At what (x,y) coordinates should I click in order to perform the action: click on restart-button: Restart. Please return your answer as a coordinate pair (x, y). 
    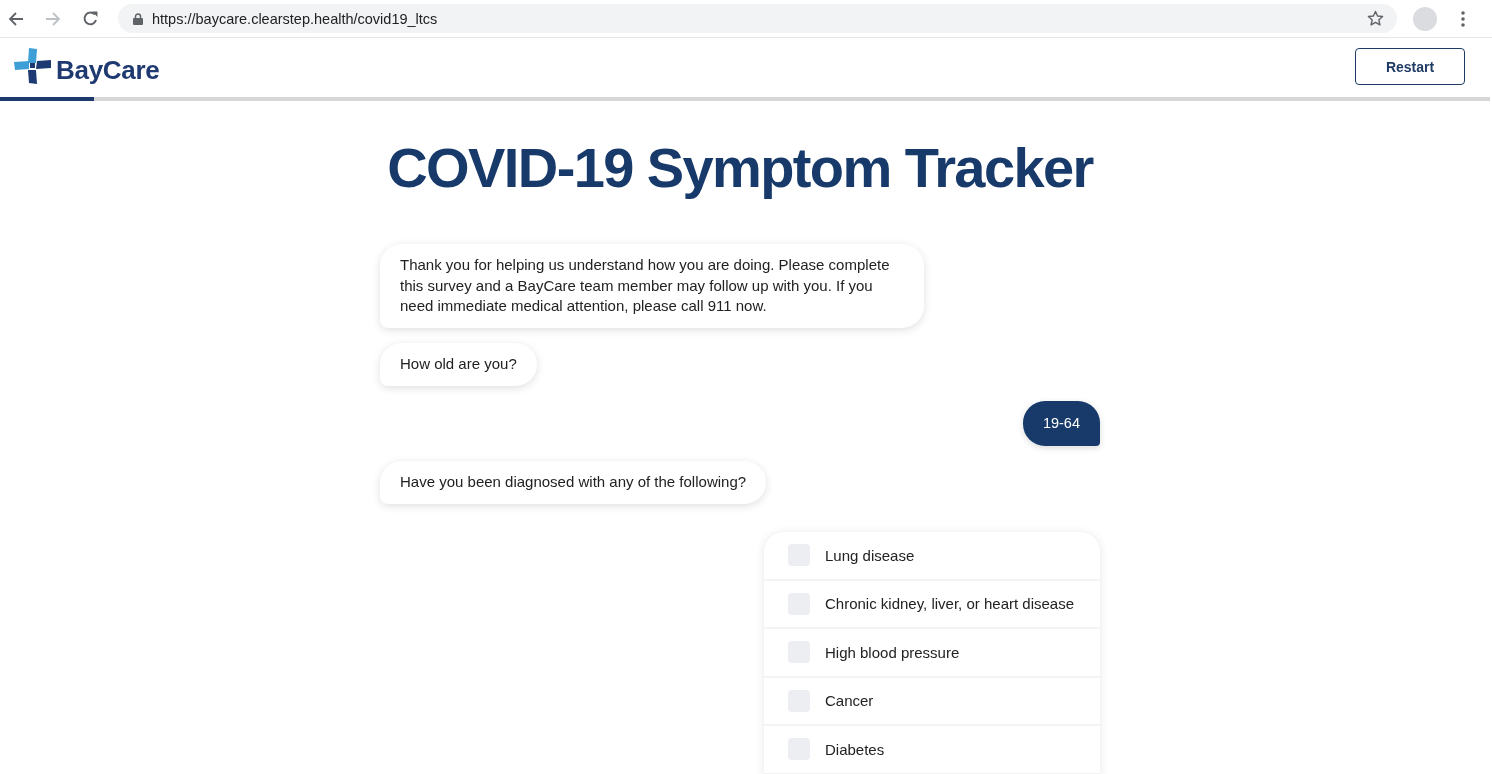
    Looking at the image, I should click on (1410, 66).